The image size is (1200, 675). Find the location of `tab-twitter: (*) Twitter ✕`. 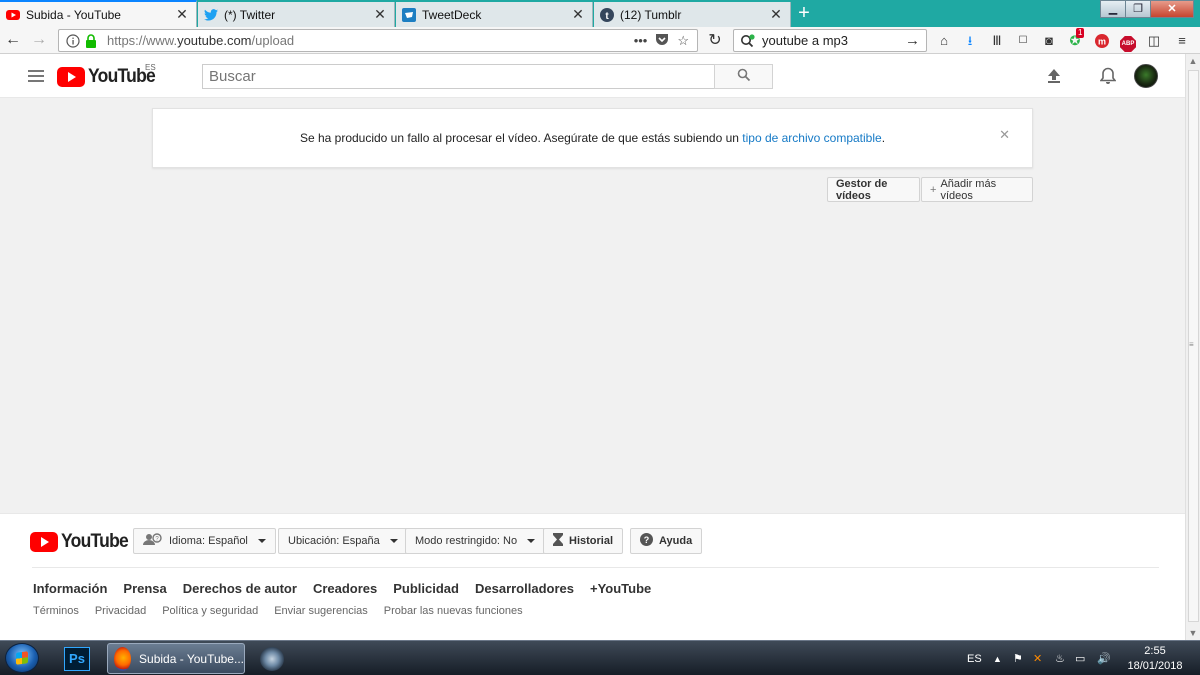

tab-twitter: (*) Twitter ✕ is located at coordinates (296, 14).